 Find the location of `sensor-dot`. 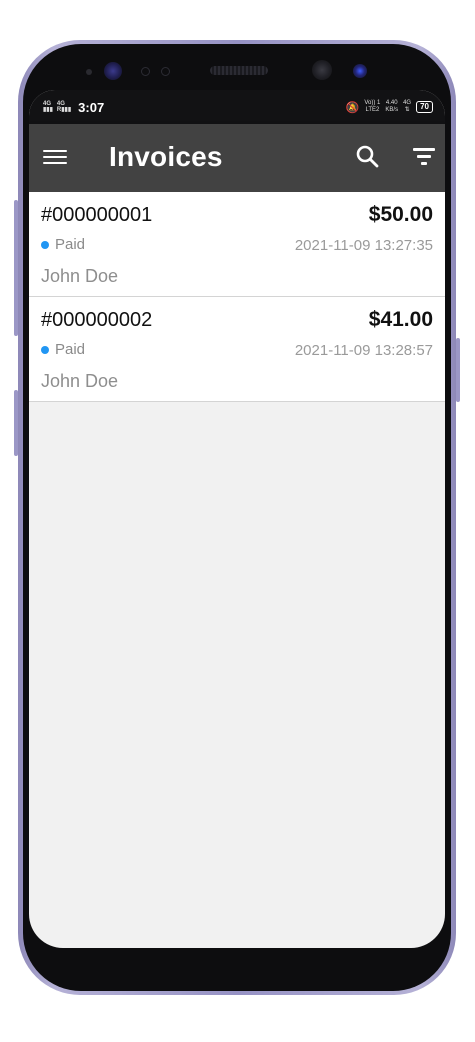

sensor-dot is located at coordinates (89, 72).